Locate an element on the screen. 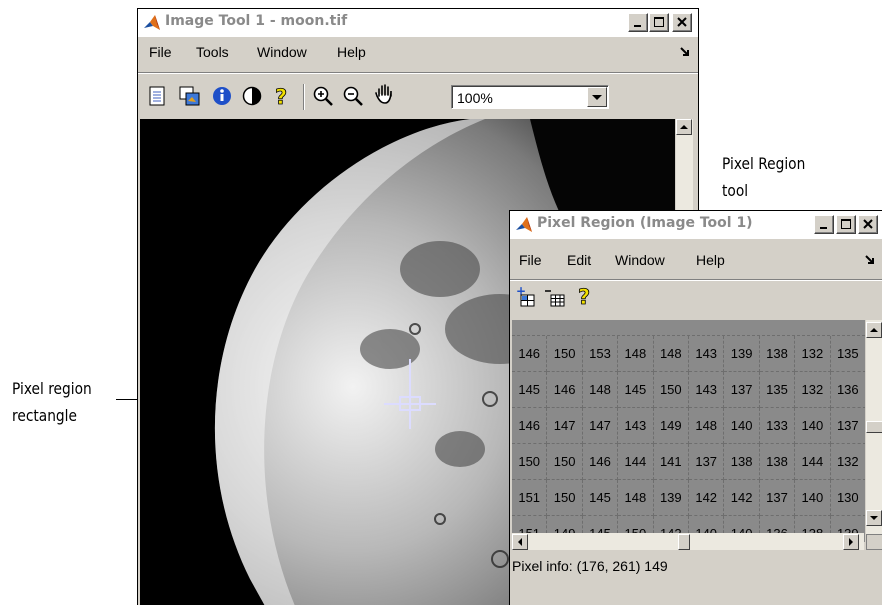 The image size is (882, 605). pixel-grid-row: 146 150 153 148 148 143 139 138 132 135 is located at coordinates (688, 354).